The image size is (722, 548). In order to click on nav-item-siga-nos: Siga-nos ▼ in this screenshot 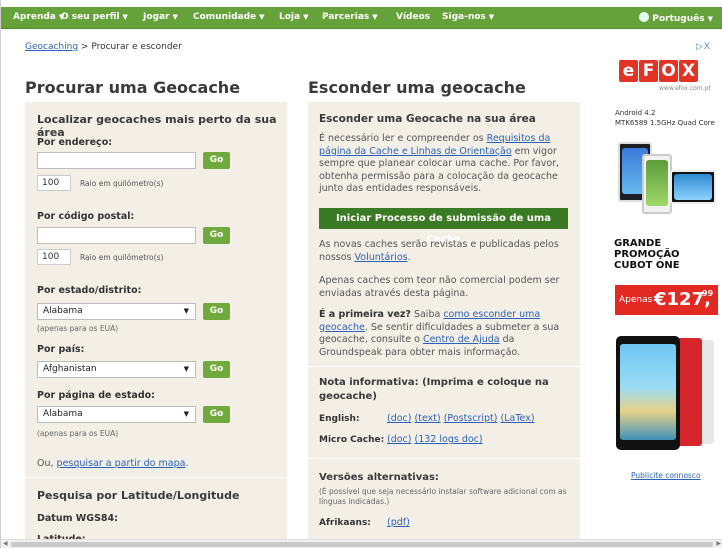, I will do `click(468, 17)`.